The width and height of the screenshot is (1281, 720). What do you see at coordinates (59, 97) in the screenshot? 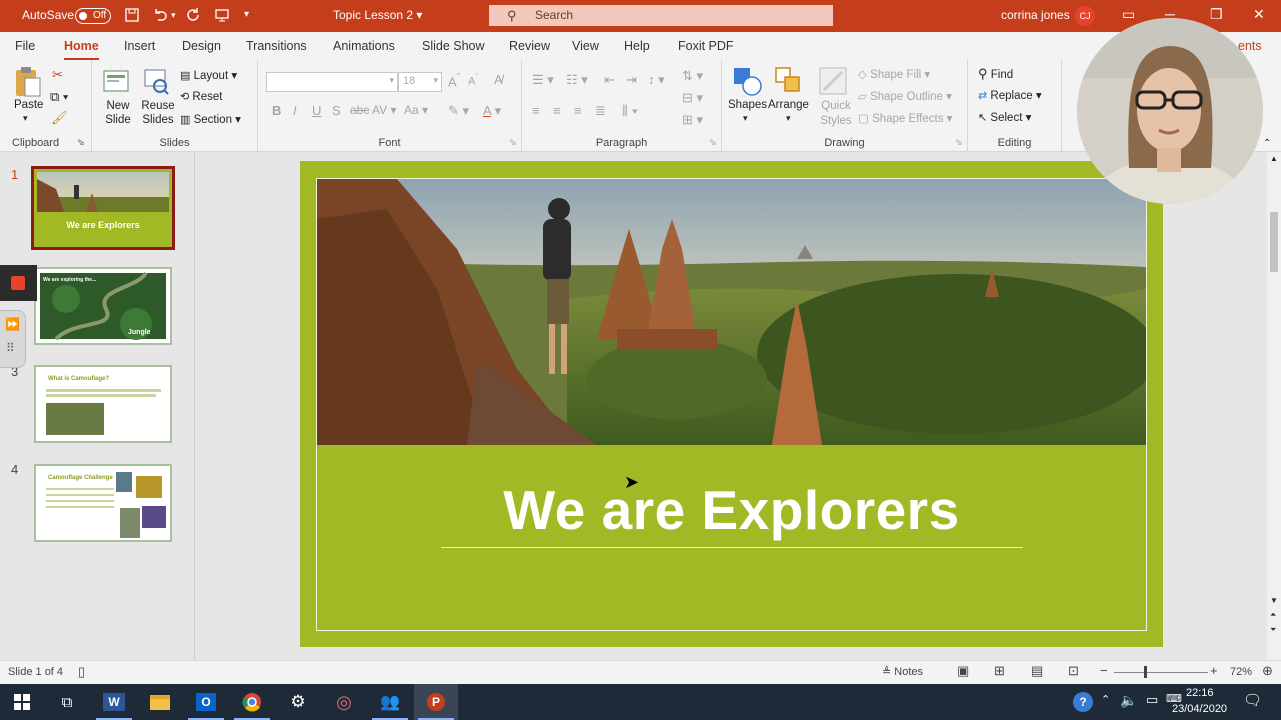
I see `copy-icon: ⧉ ▾` at bounding box center [59, 97].